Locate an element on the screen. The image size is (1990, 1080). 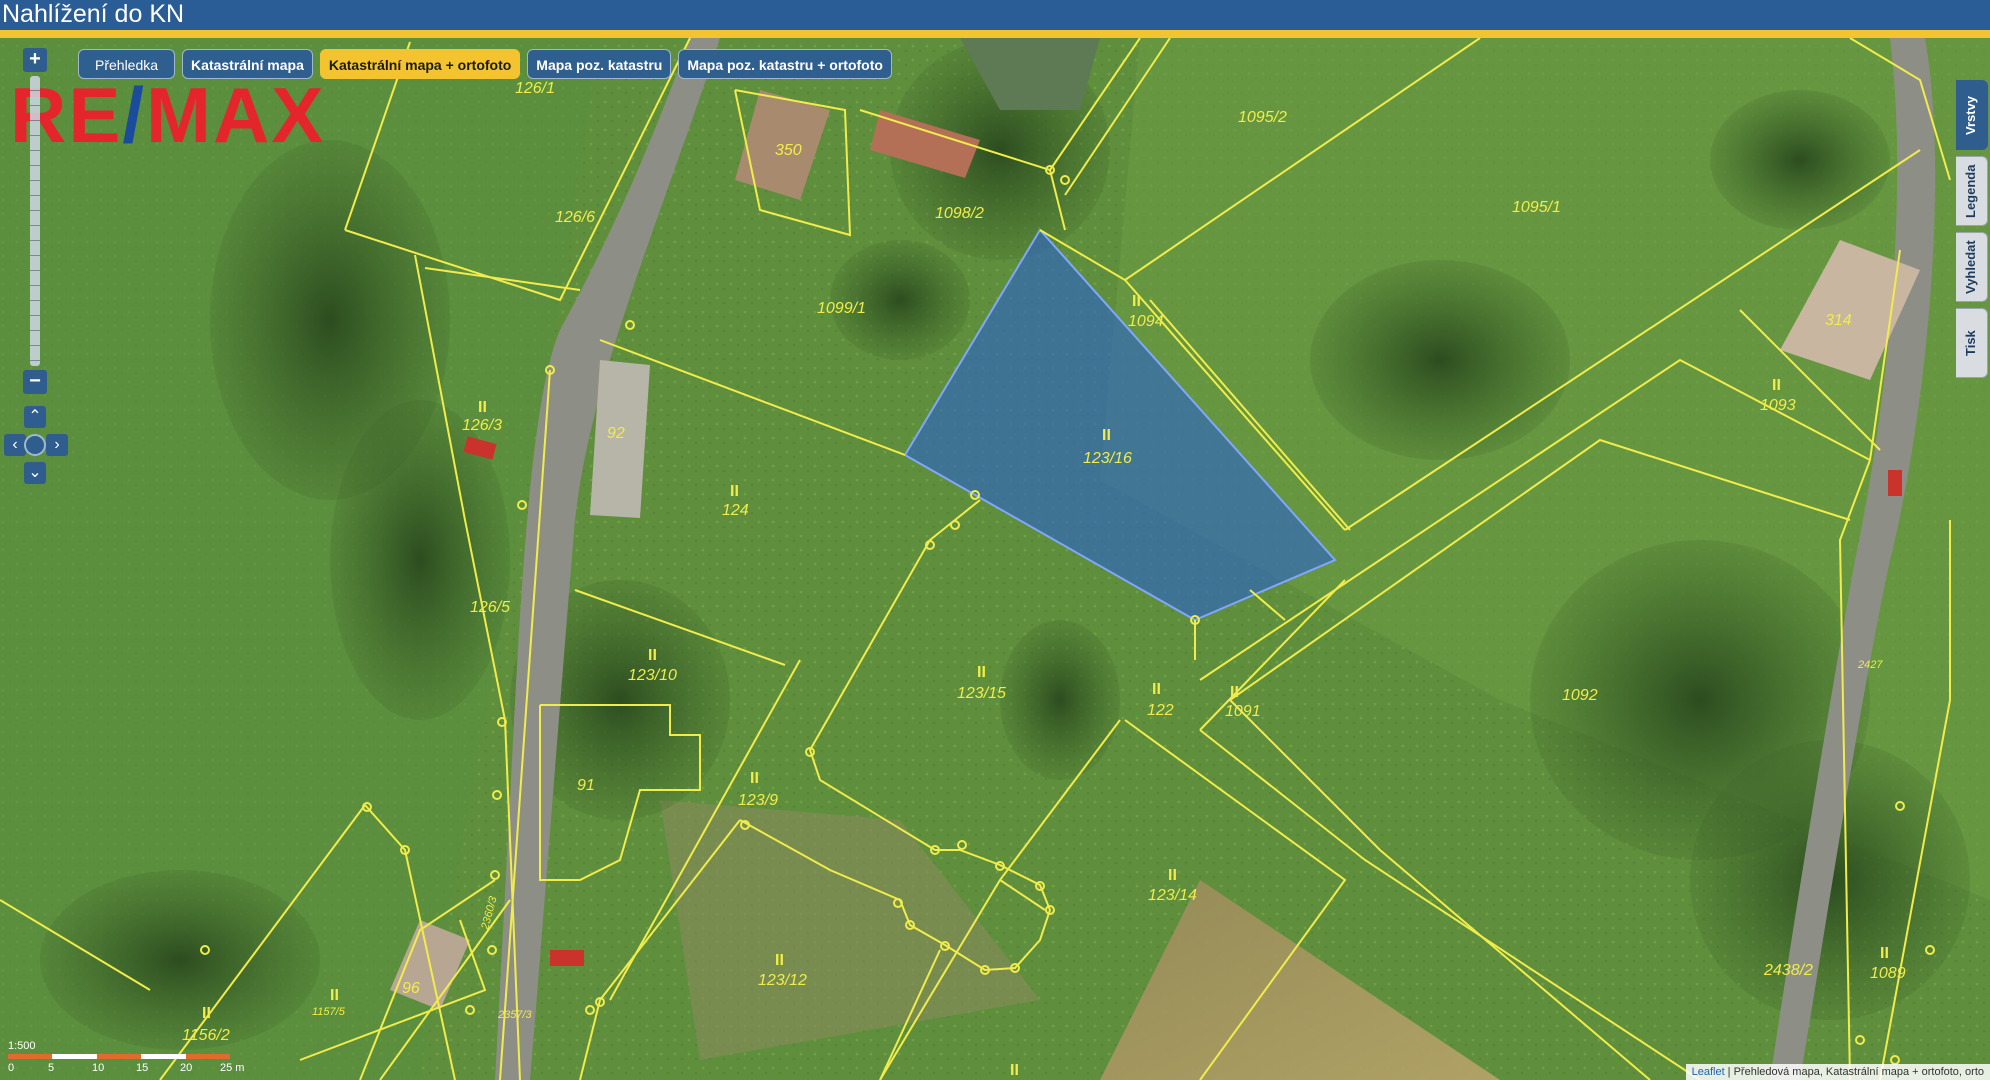
tab-vyhledat: Vyhledat is located at coordinates (1972, 267).